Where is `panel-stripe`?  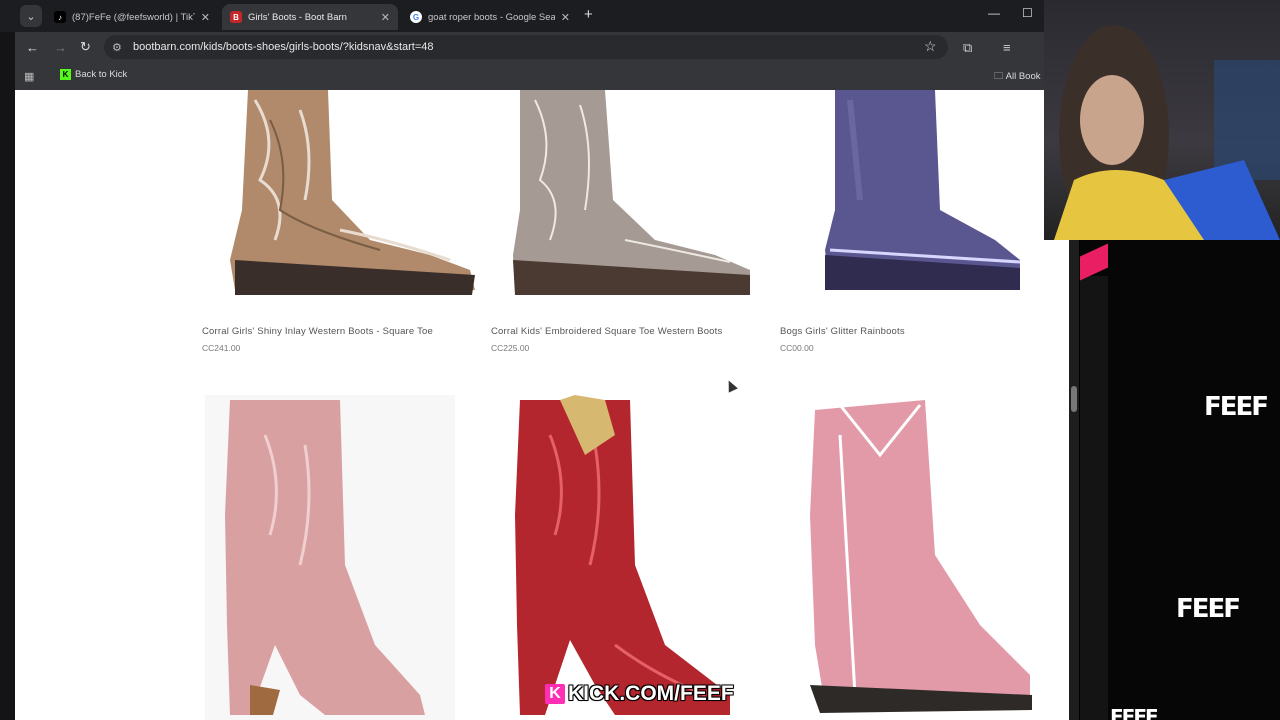
panel-stripe is located at coordinates (1094, 498).